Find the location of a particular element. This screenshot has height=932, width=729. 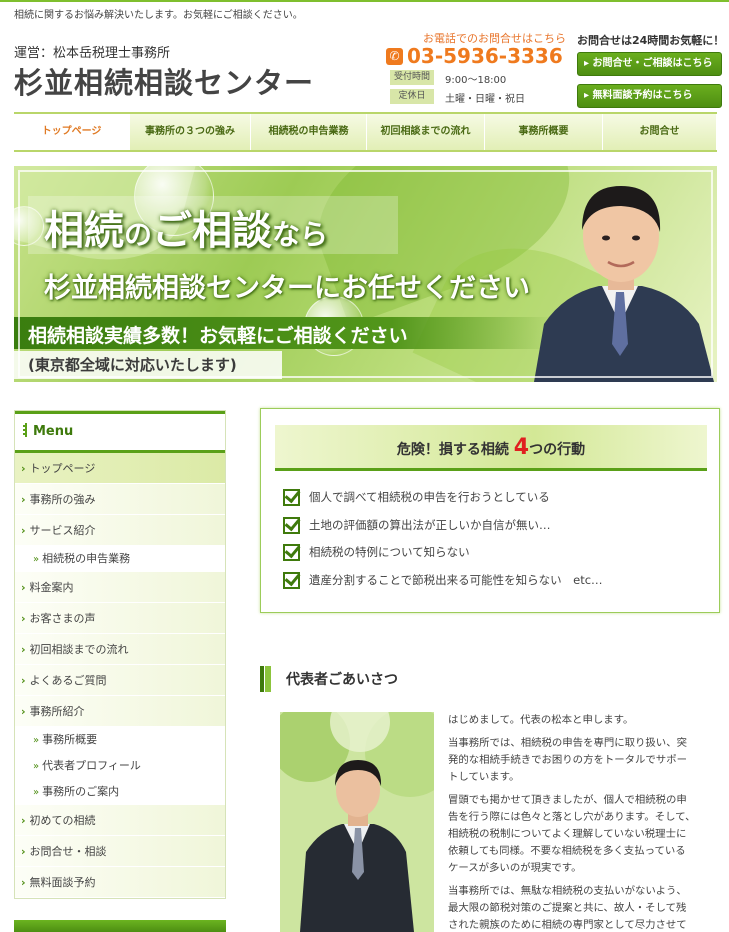

sidebar-item: › 事務所の強み is located at coordinates (120, 499).